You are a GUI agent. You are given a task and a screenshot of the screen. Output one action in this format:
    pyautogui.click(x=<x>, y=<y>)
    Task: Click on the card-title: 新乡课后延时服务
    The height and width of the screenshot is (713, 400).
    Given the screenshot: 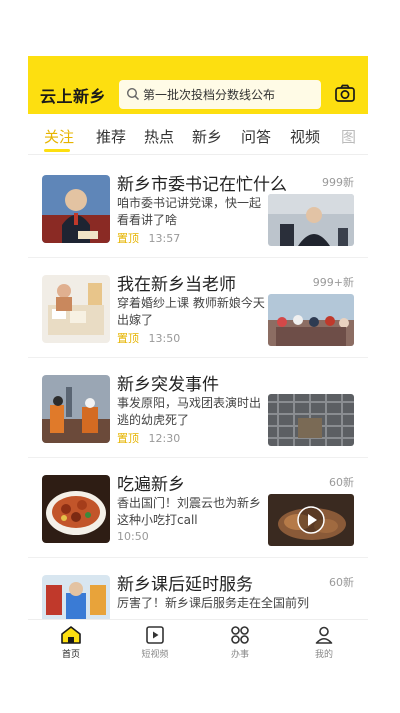 What is the action you would take?
    pyautogui.click(x=185, y=585)
    